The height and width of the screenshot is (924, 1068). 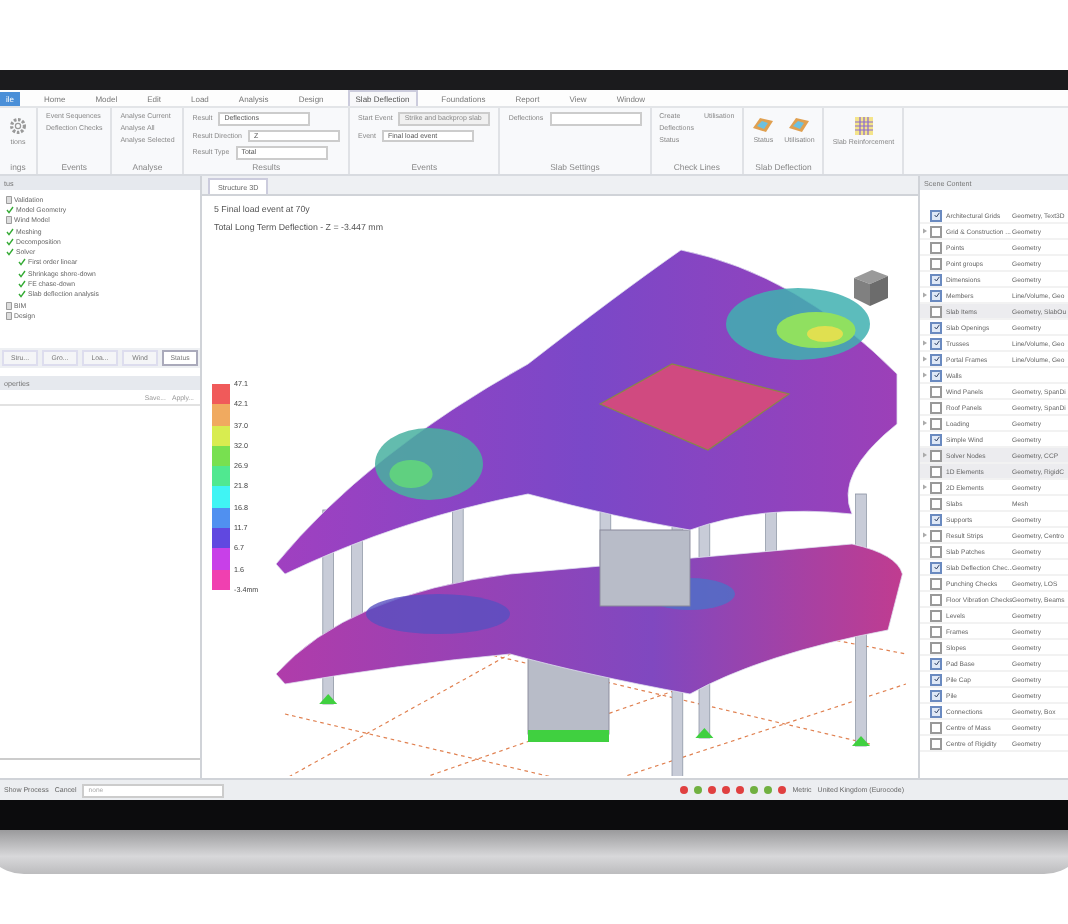 What do you see at coordinates (18, 126) in the screenshot?
I see `gear-icon` at bounding box center [18, 126].